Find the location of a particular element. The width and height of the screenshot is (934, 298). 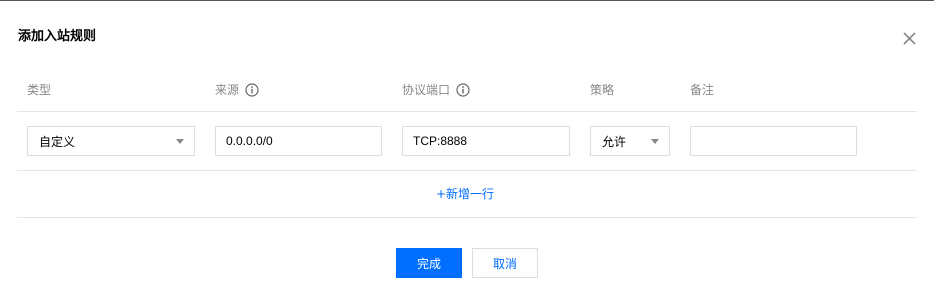

cancel-button: 取消 is located at coordinates (505, 263).